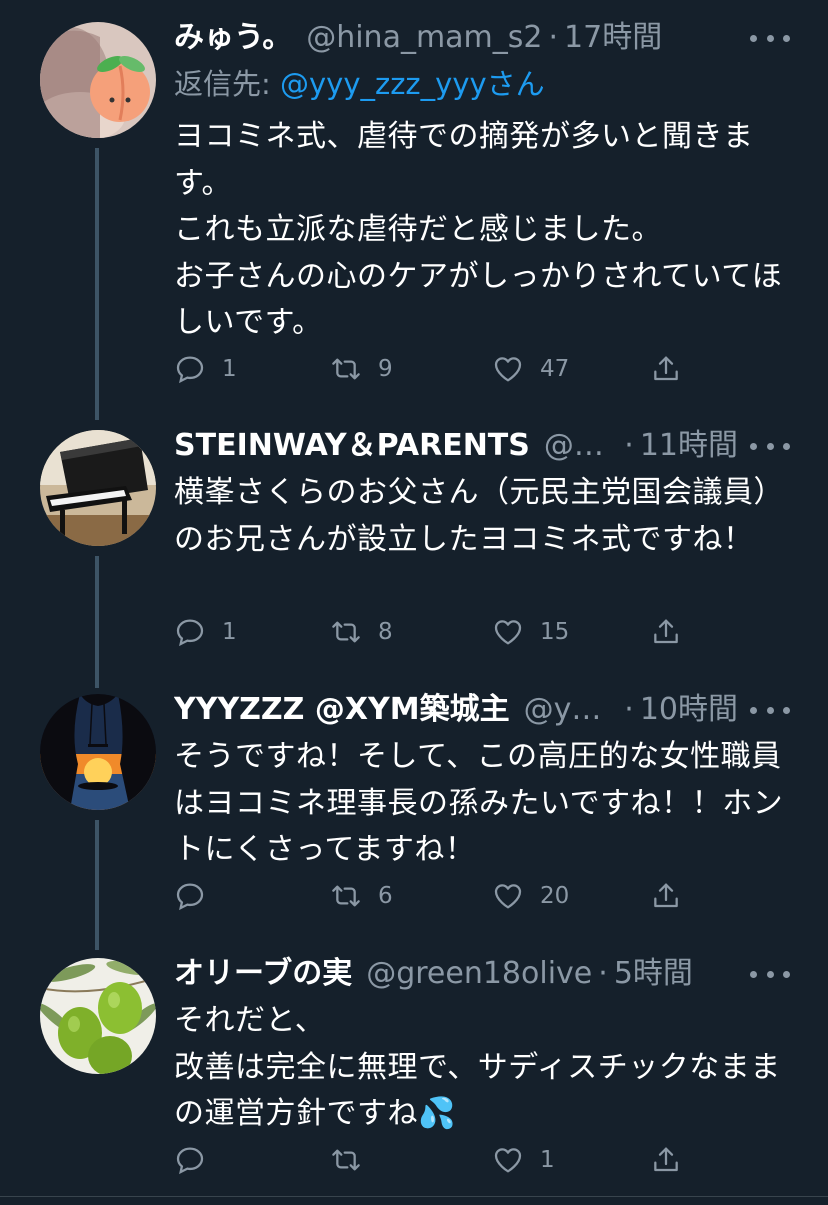 Image resolution: width=828 pixels, height=1205 pixels. Describe the element at coordinates (233, 38) in the screenshot. I see `display-name: みゅう。` at that location.